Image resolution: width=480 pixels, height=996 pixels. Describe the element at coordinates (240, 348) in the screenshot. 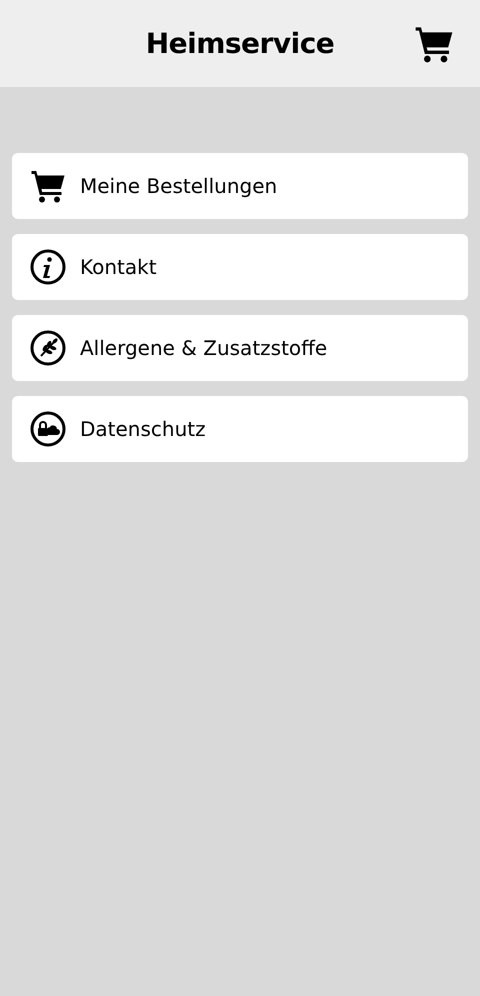

I see `menu-item: Allergene & Zusatzstoffe` at that location.